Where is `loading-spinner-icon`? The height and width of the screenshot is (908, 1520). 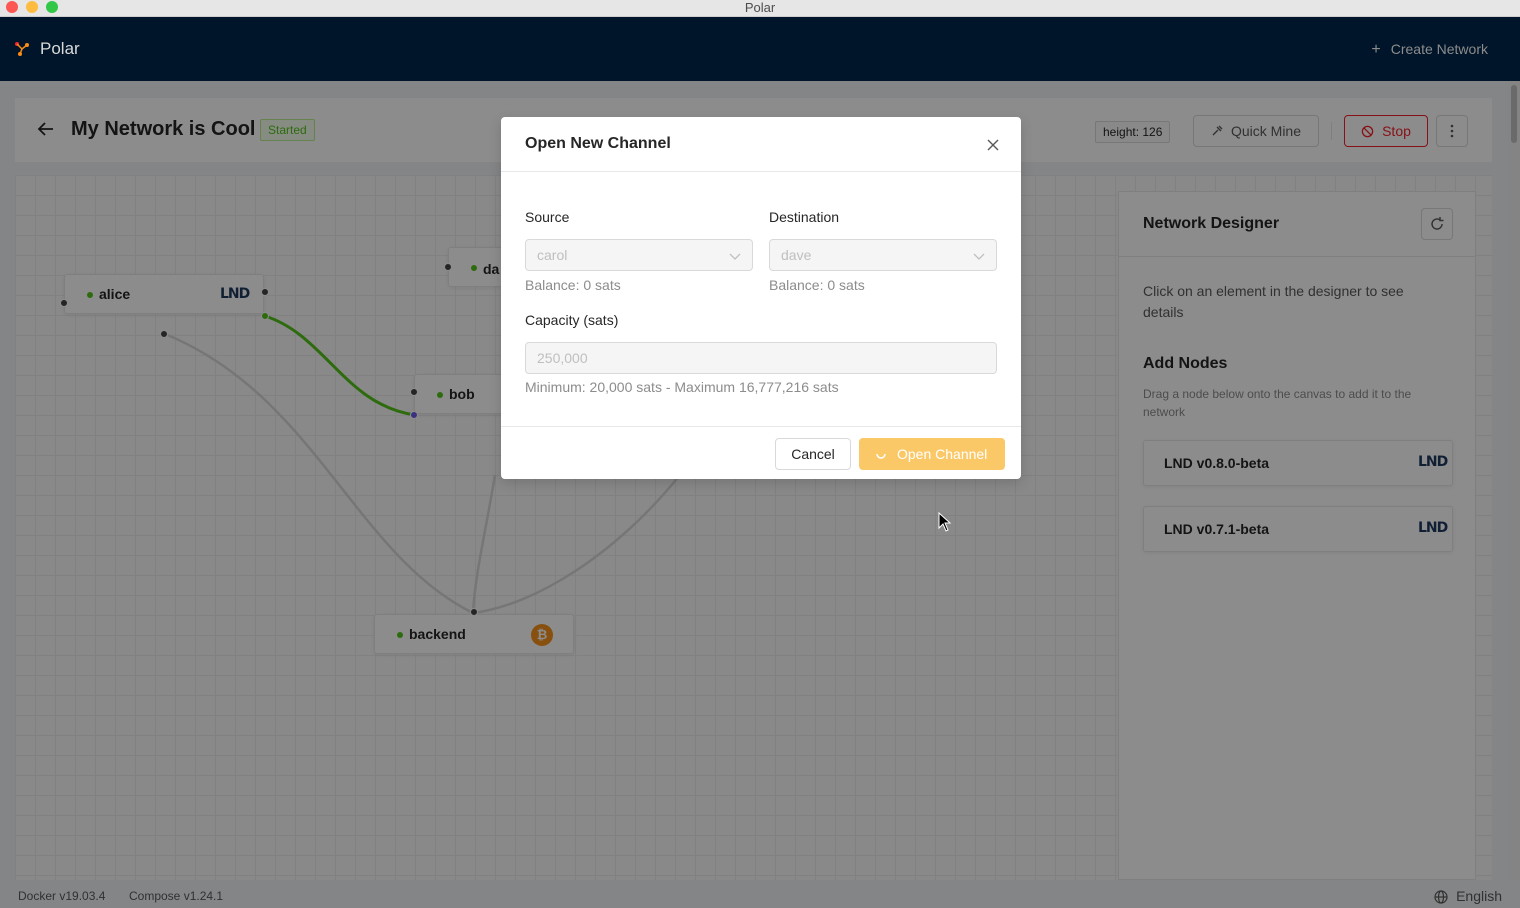 loading-spinner-icon is located at coordinates (881, 456).